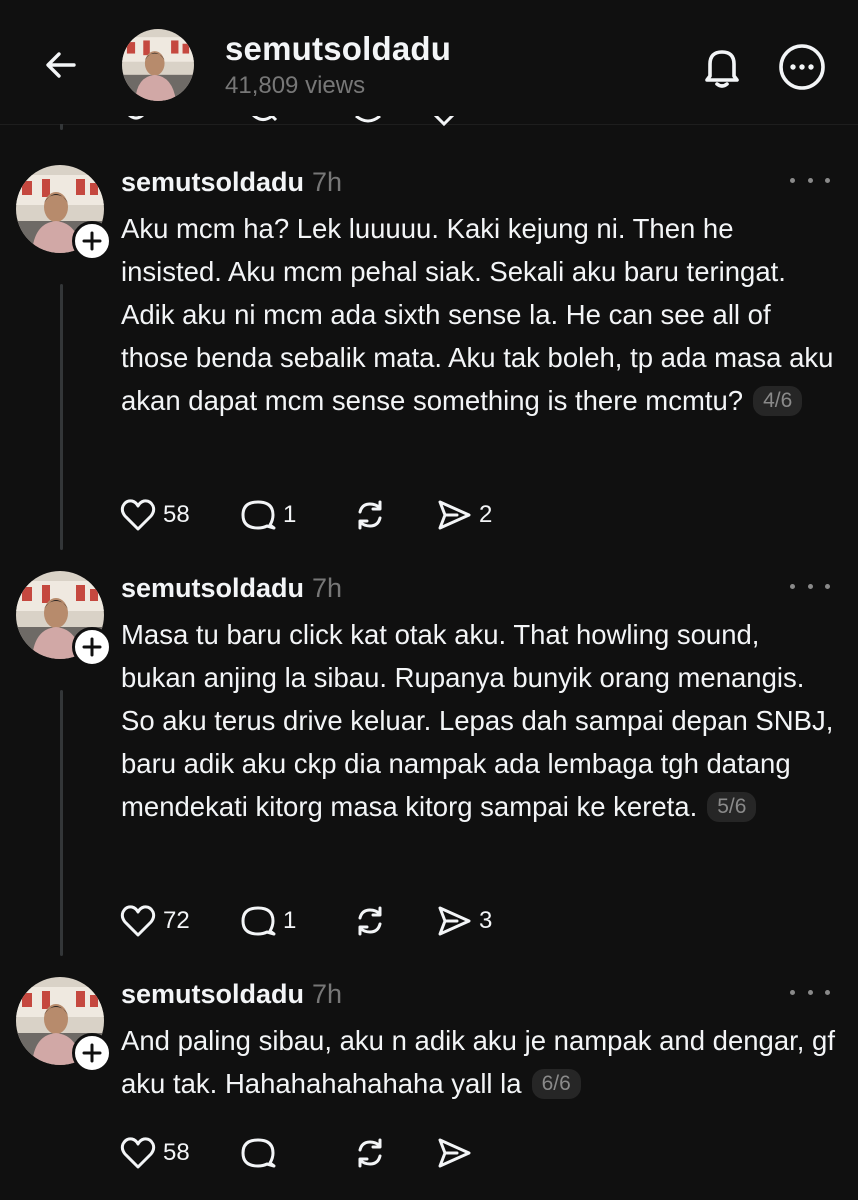  Describe the element at coordinates (732, 807) in the screenshot. I see `thread-counter-badge: 5/6` at that location.